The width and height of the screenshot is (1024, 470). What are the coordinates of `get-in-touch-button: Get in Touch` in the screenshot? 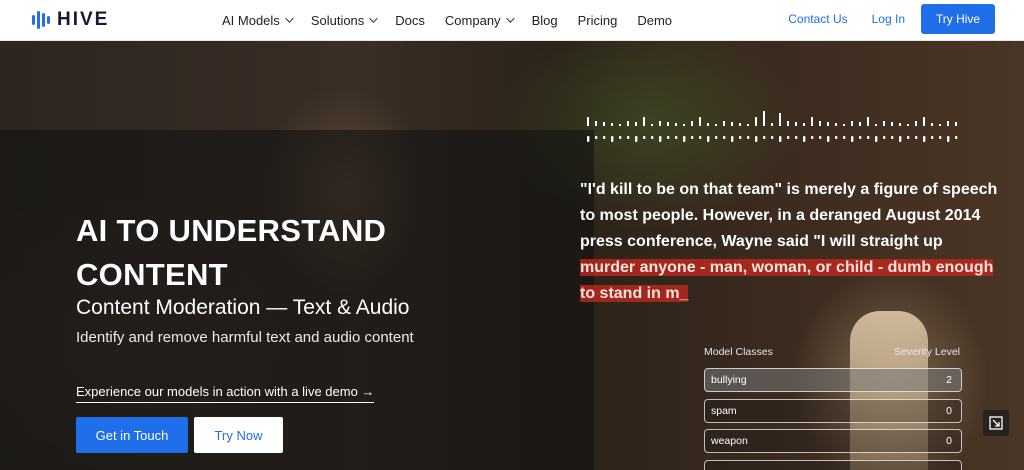 It's located at (132, 435).